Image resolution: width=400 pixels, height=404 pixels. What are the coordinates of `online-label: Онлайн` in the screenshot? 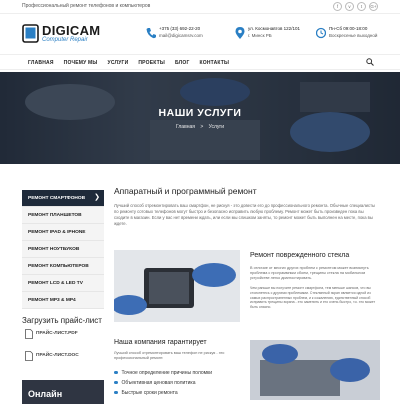 It's located at (45, 394).